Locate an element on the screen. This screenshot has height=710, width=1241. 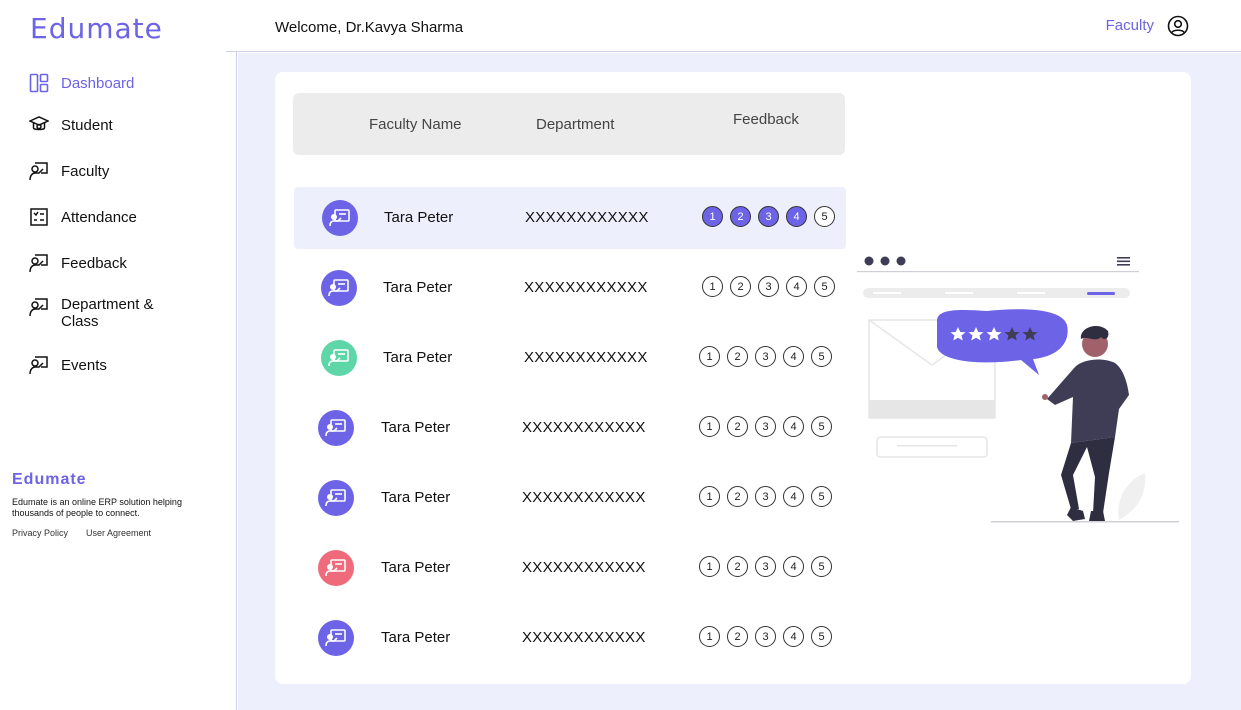
privacy-policy-link: Privacy Policy is located at coordinates (40, 533).